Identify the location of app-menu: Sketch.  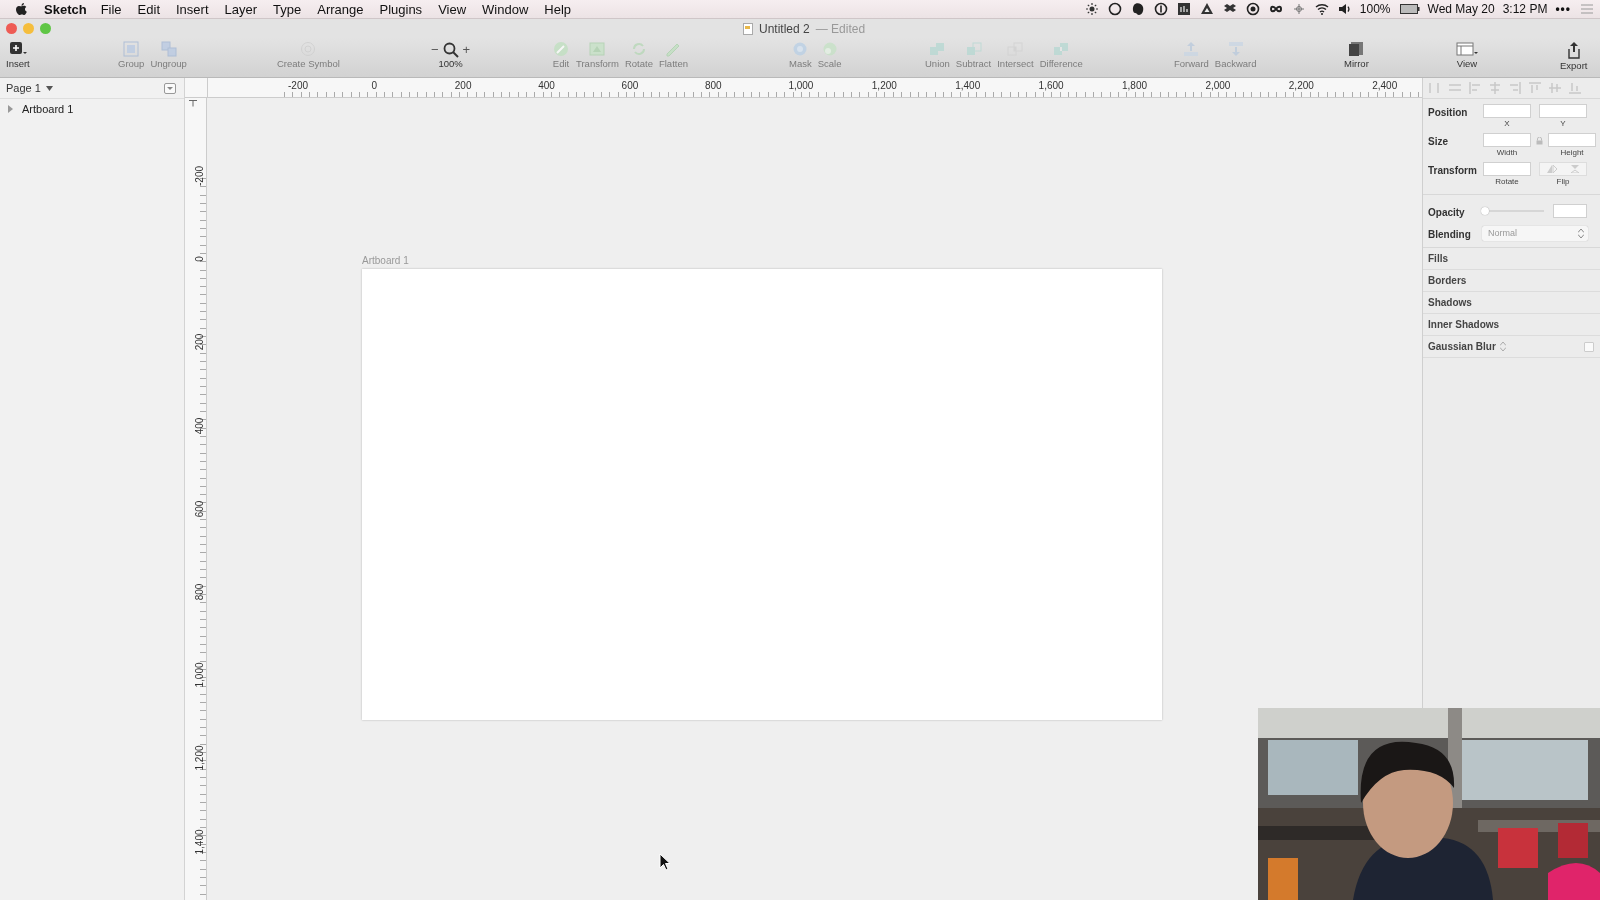
(65, 9).